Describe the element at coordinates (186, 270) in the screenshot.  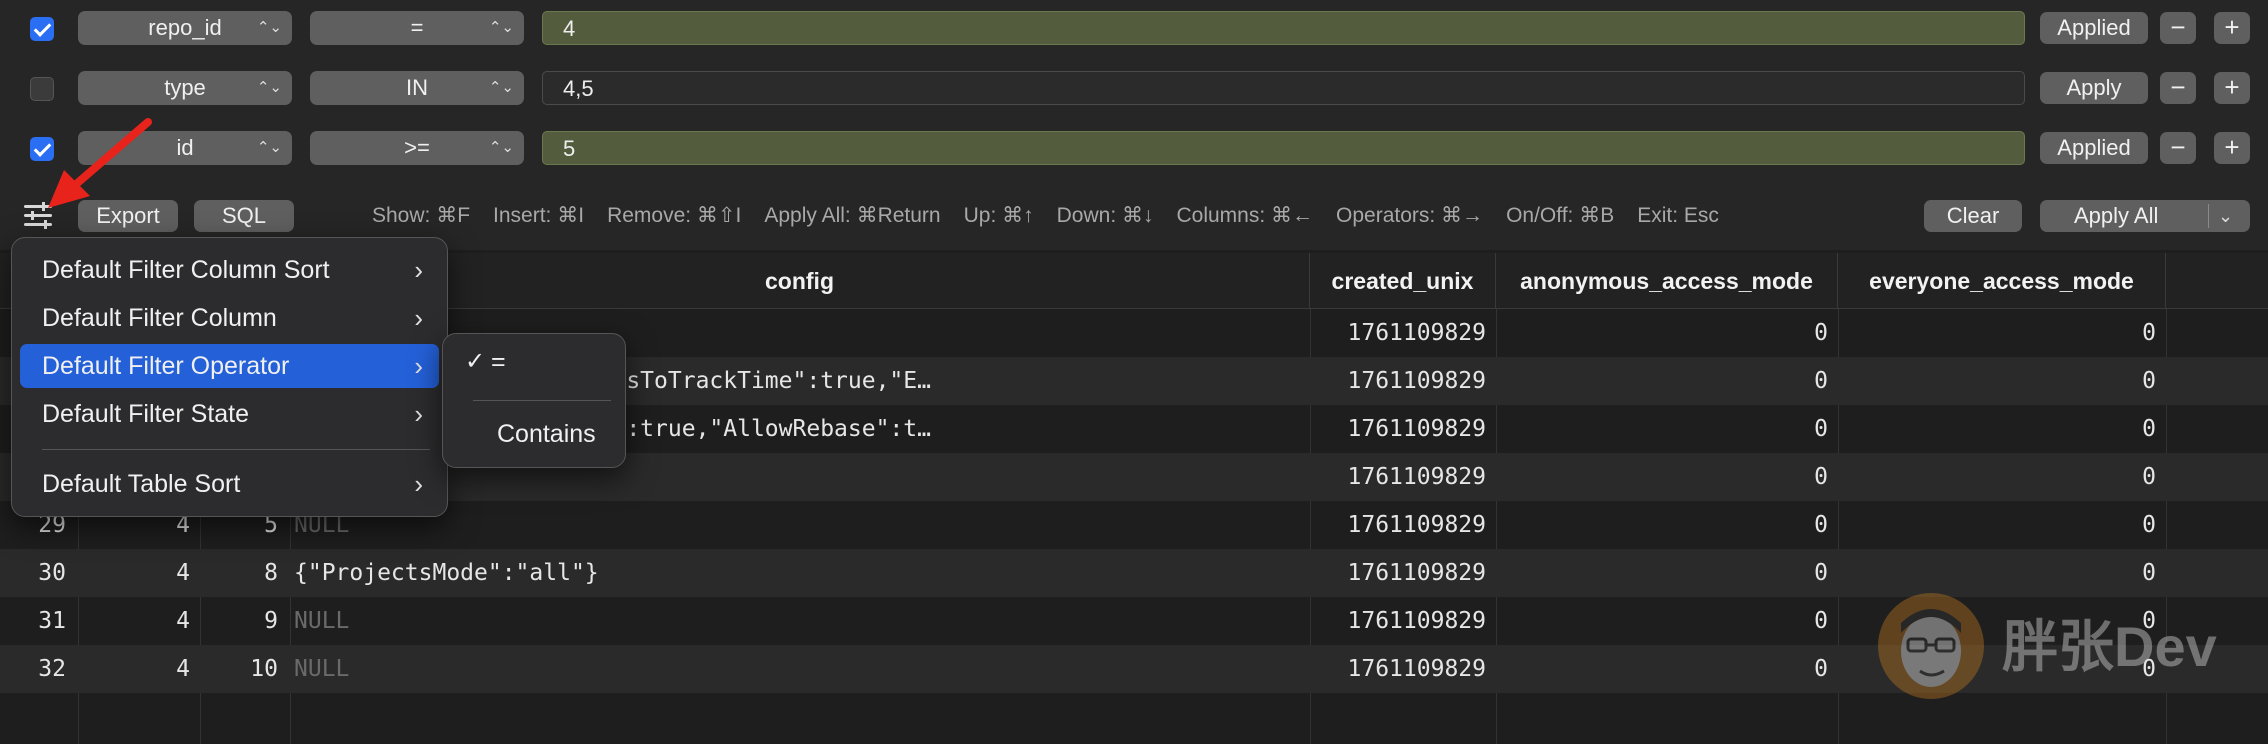
I see `menu-item-label: Default Filter Column Sort` at that location.